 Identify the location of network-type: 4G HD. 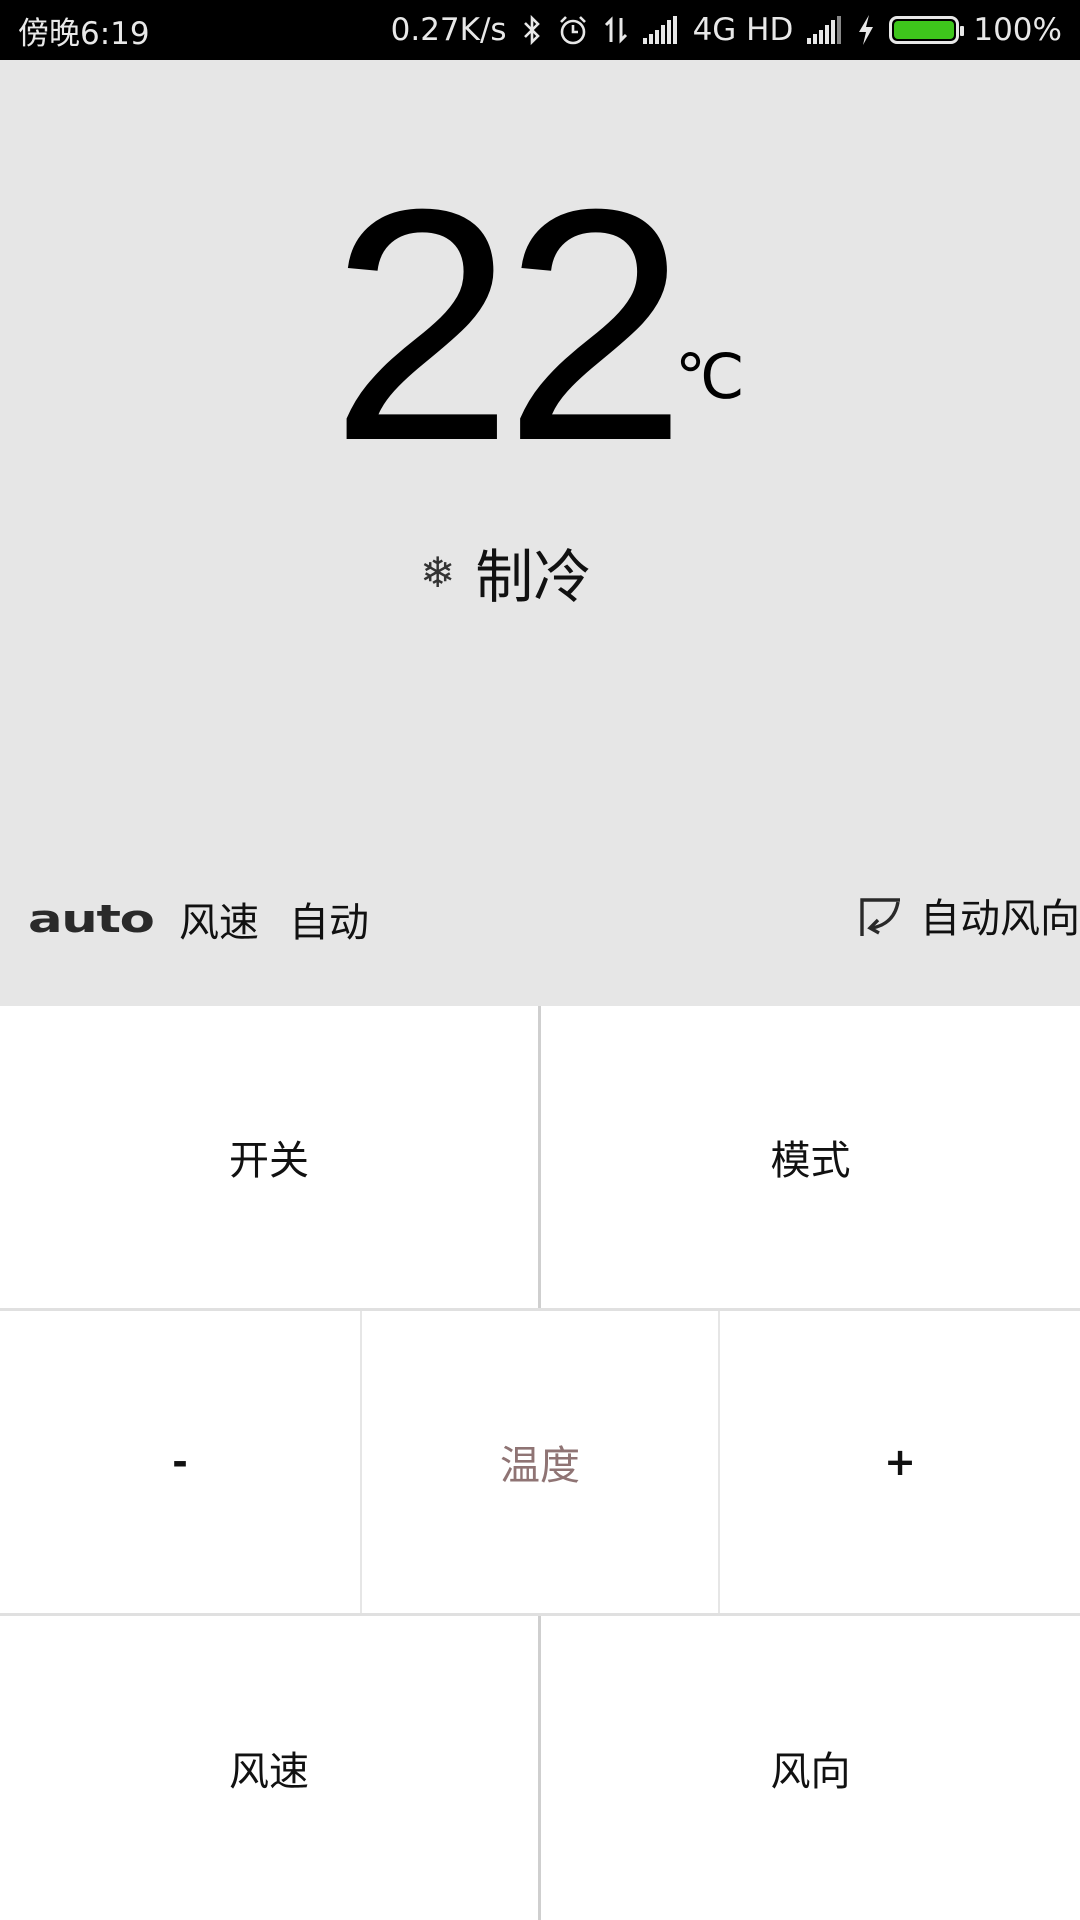
(743, 30).